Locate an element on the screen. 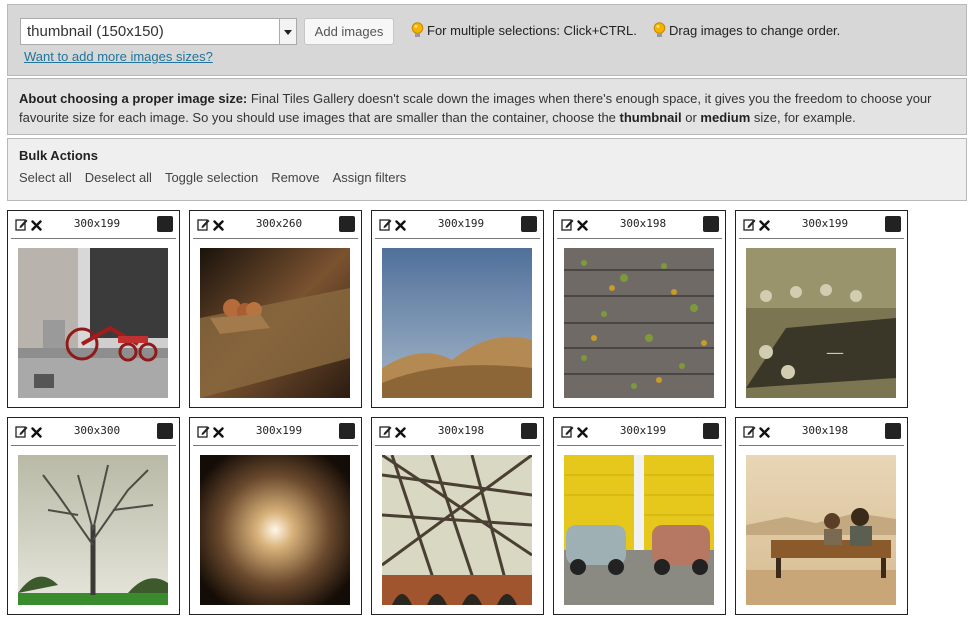 This screenshot has width=971, height=622. tip-multiple-selection: For multiple selections: Click+CTRL. is located at coordinates (524, 30).